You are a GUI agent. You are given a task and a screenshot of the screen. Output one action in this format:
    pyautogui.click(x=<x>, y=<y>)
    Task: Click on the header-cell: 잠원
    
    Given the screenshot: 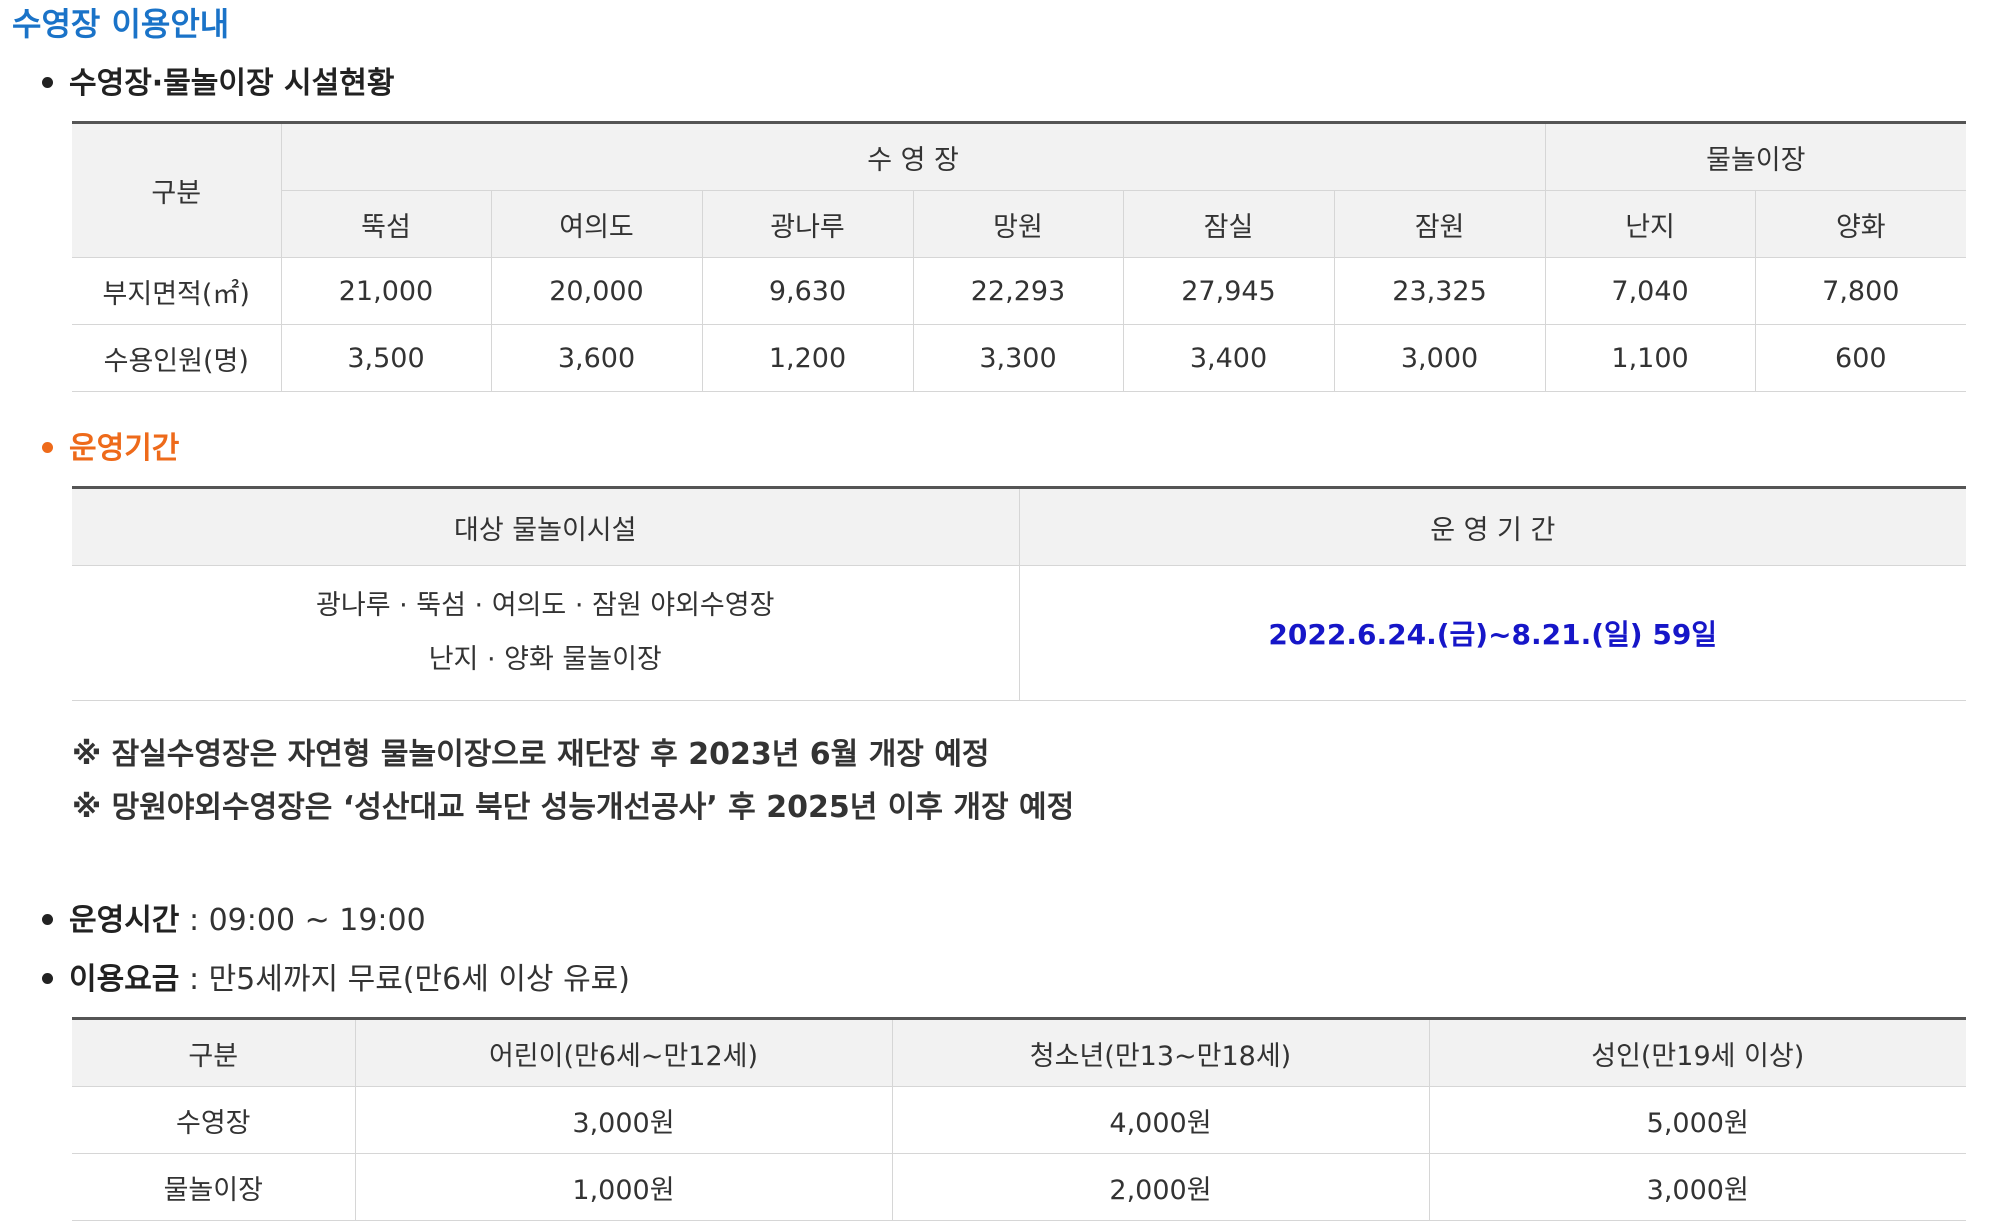 What is the action you would take?
    pyautogui.click(x=1439, y=224)
    